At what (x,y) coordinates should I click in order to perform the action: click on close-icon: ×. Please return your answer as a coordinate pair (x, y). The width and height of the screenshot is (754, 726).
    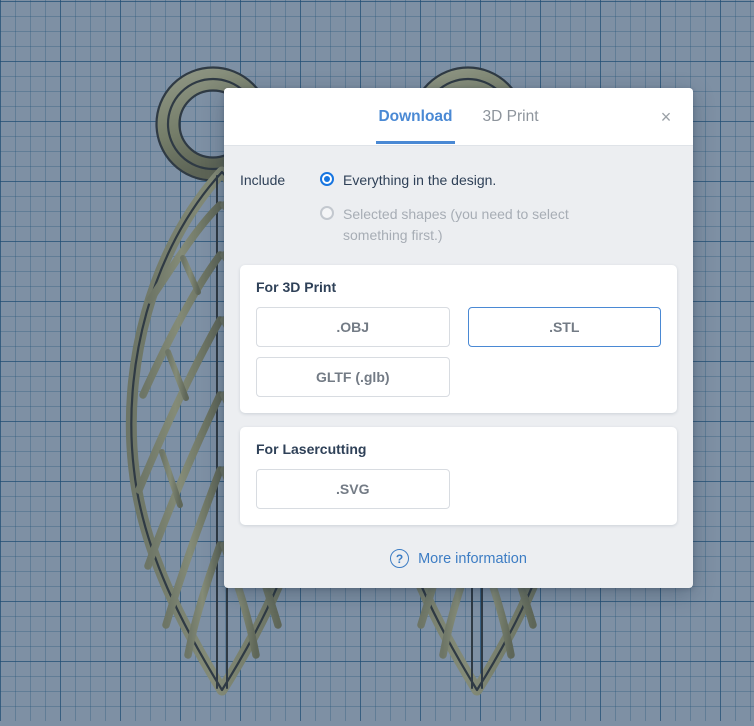
    Looking at the image, I should click on (666, 117).